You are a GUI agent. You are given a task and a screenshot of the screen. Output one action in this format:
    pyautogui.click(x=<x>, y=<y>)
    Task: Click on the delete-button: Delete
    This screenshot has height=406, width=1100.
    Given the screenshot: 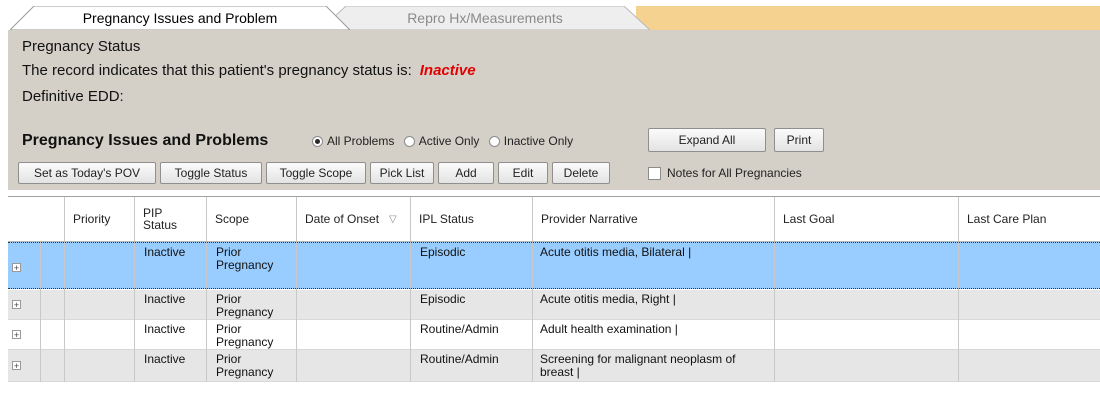 What is the action you would take?
    pyautogui.click(x=581, y=173)
    